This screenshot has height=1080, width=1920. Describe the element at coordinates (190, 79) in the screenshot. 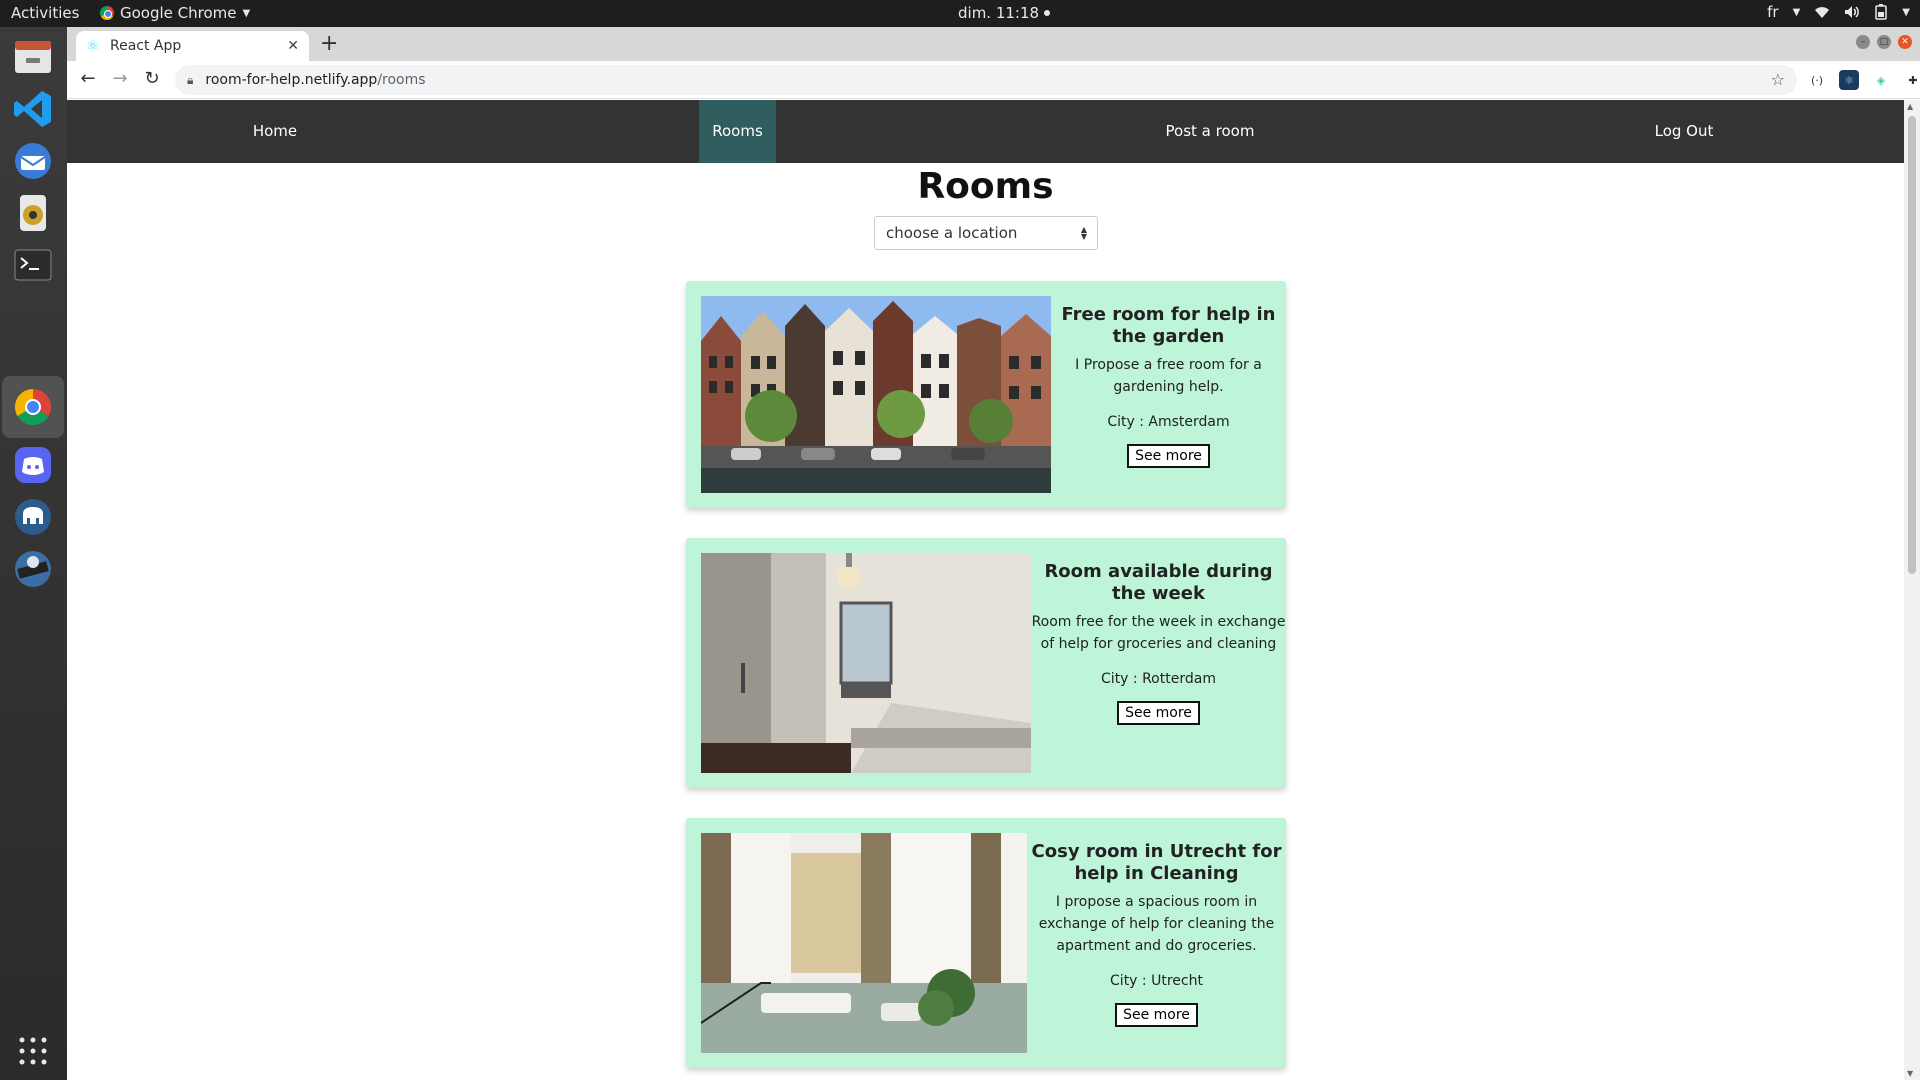

I see `lock-icon: 🔒︎` at that location.